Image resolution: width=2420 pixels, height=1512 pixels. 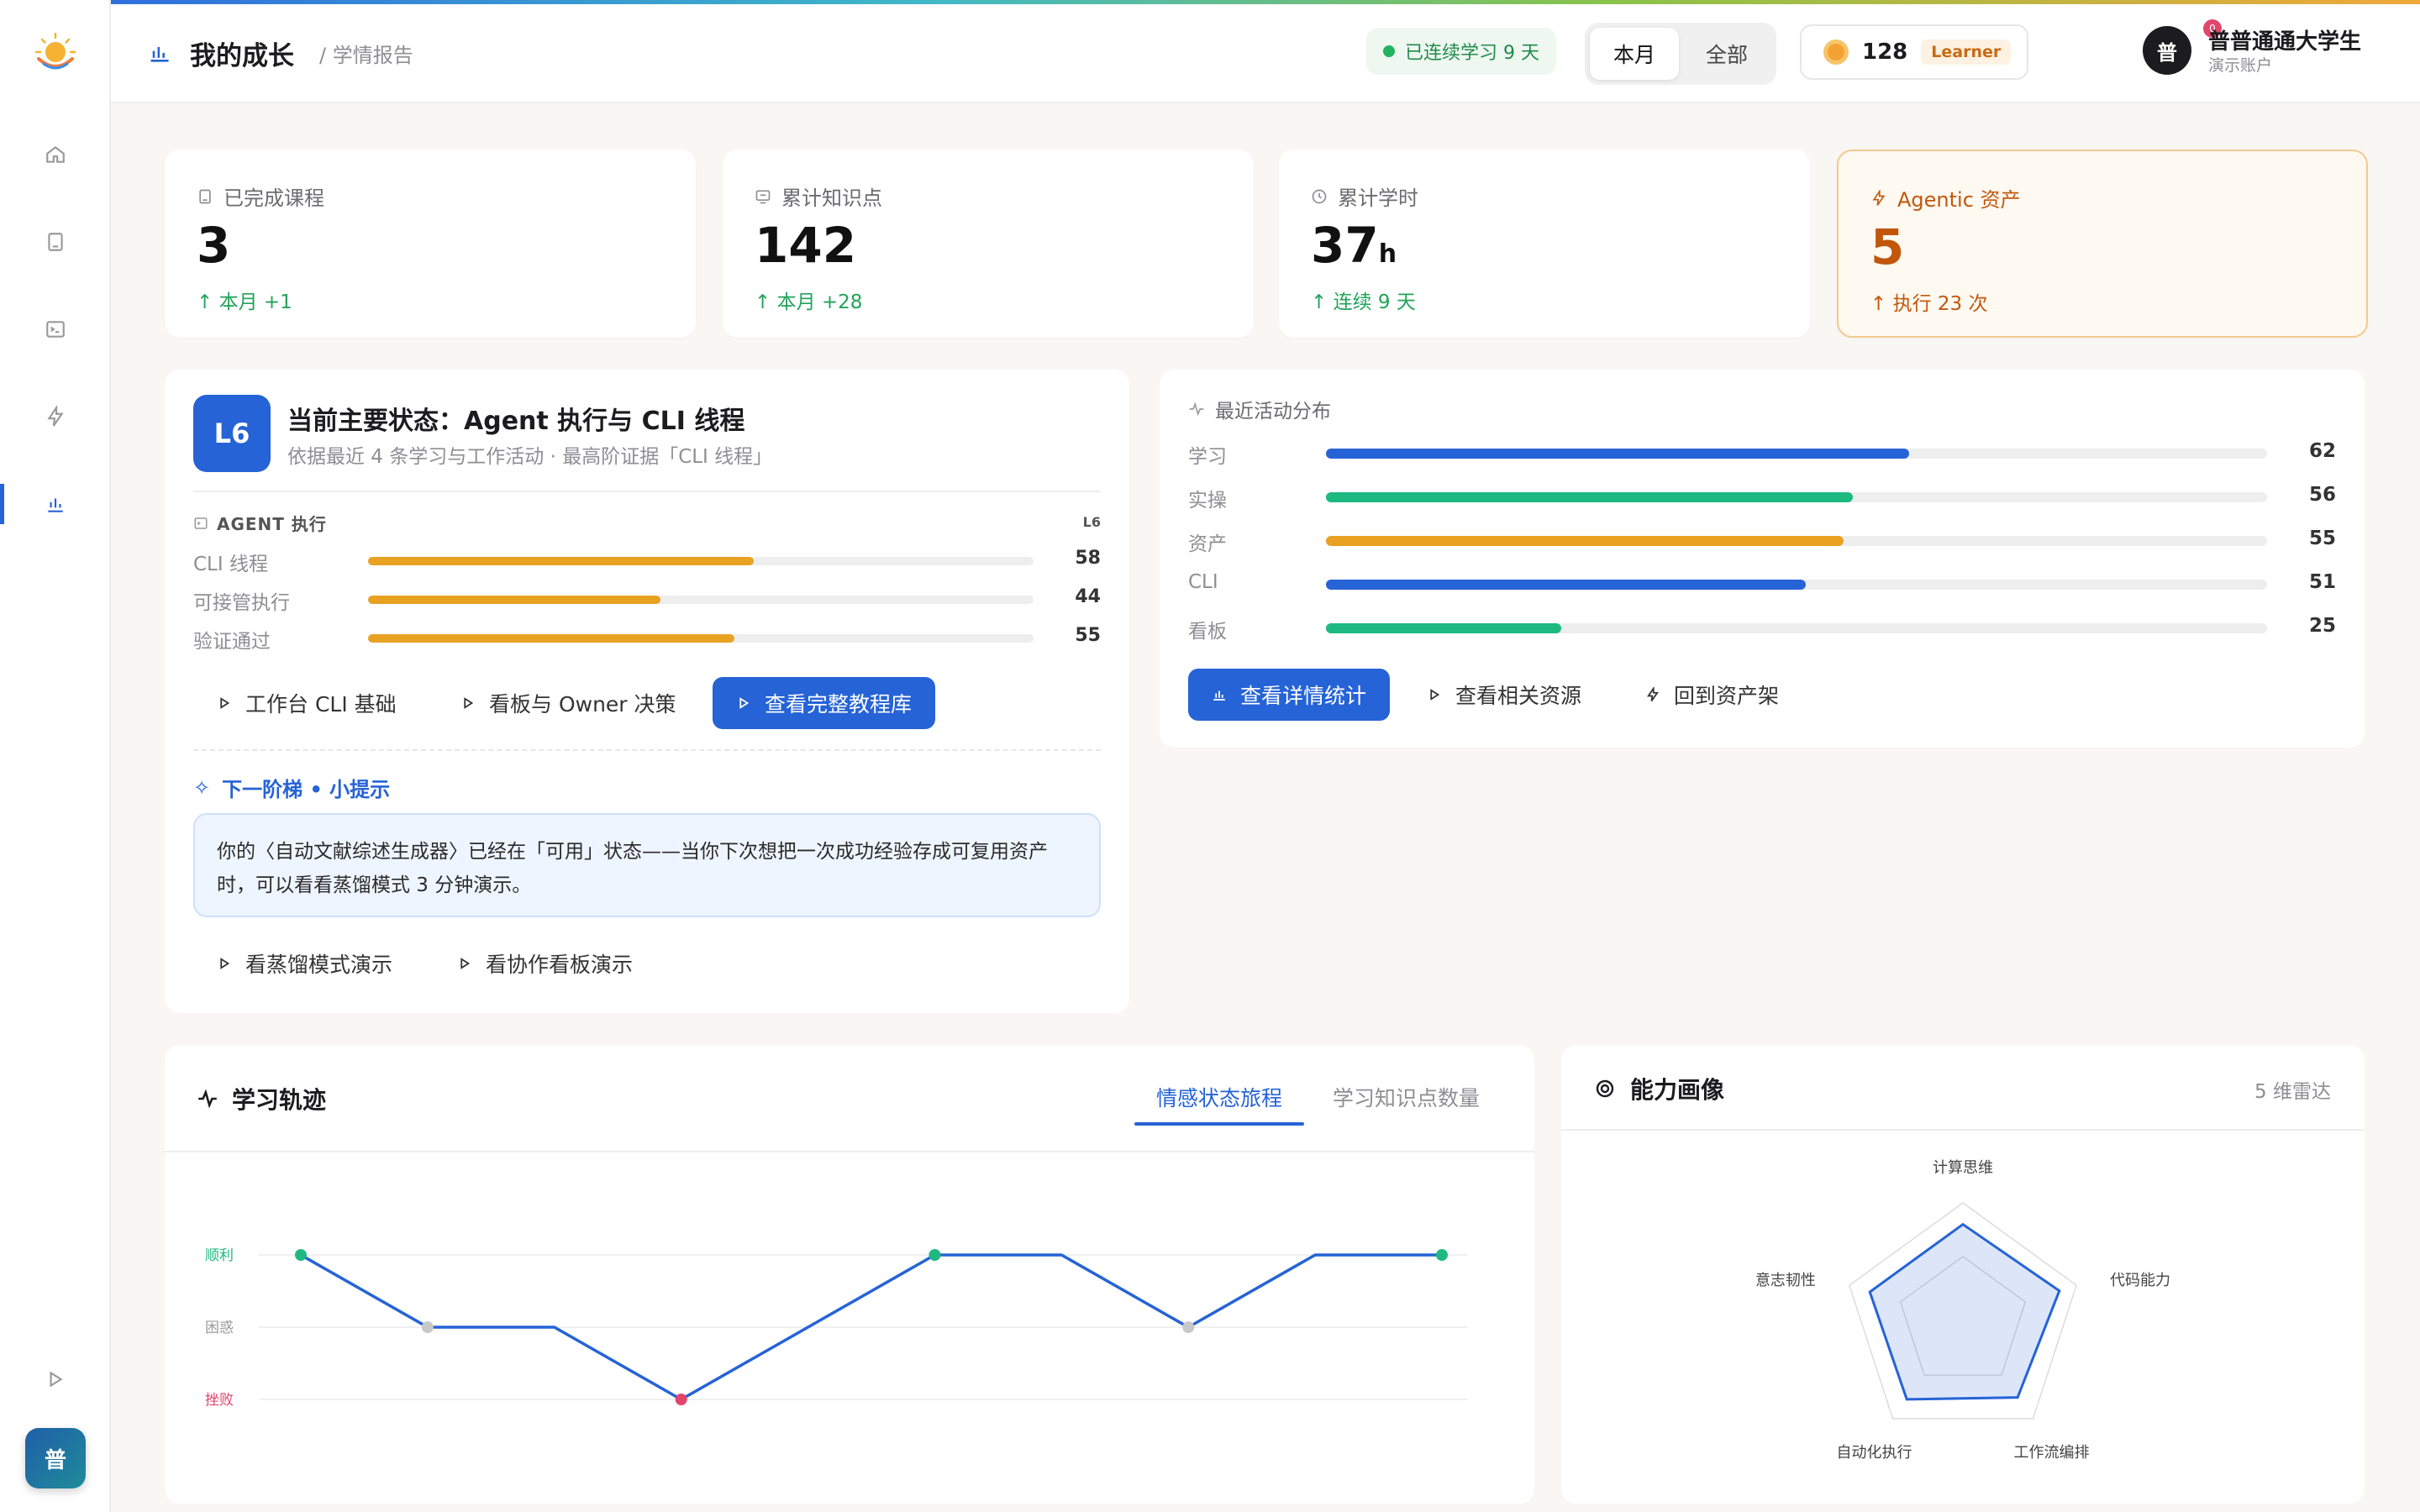 What do you see at coordinates (1207, 544) in the screenshot?
I see `activity-label: 资产` at bounding box center [1207, 544].